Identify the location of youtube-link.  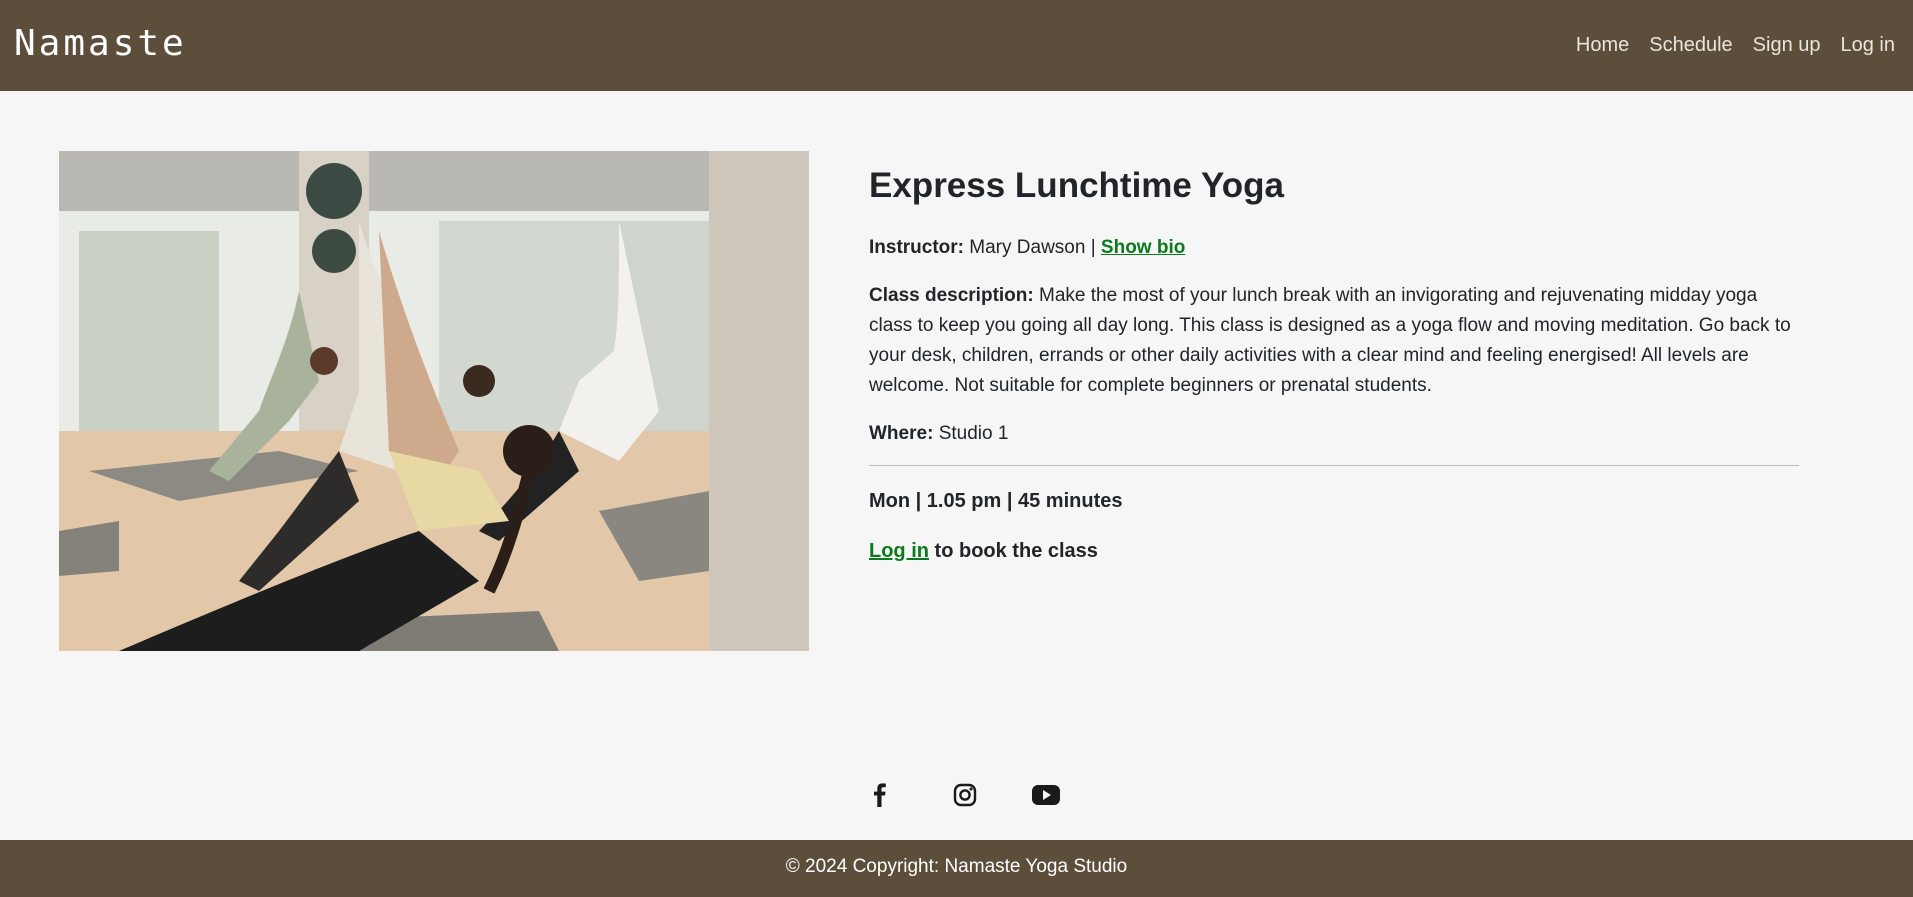
(1046, 795).